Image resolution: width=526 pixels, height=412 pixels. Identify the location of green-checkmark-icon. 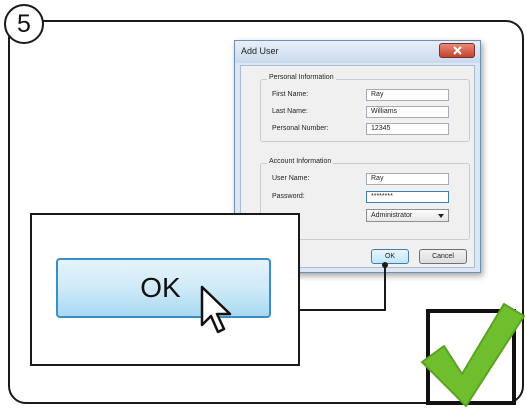
(473, 355).